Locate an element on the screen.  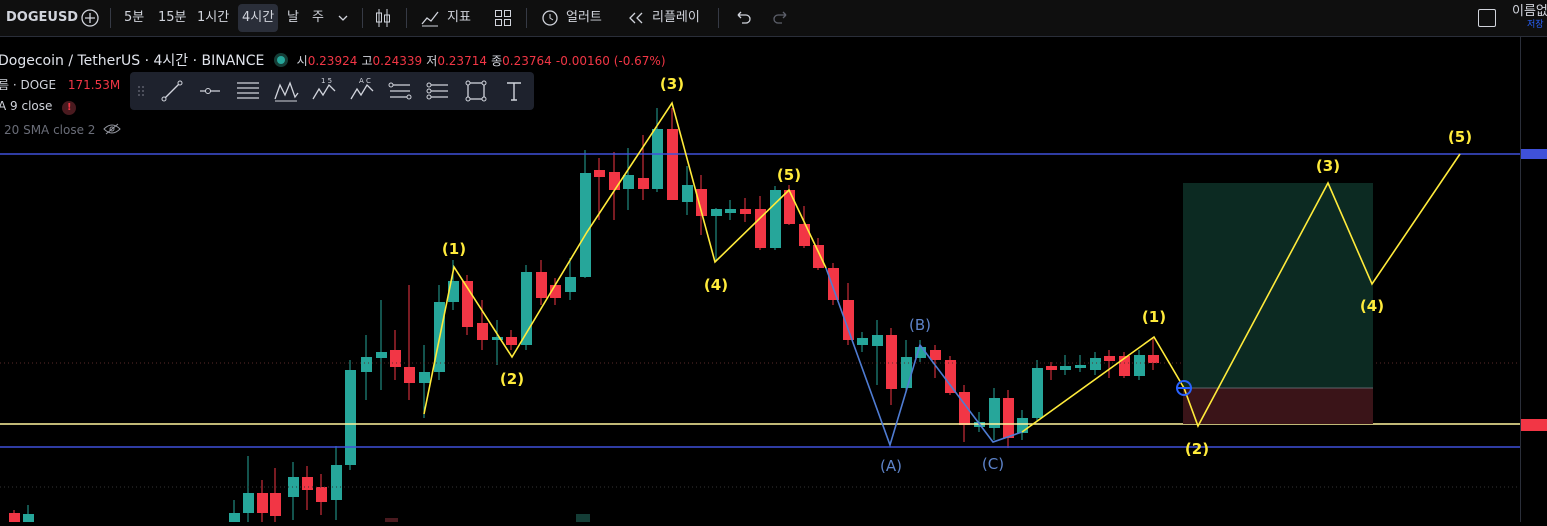
wave-label-c: (C) is located at coordinates (993, 464).